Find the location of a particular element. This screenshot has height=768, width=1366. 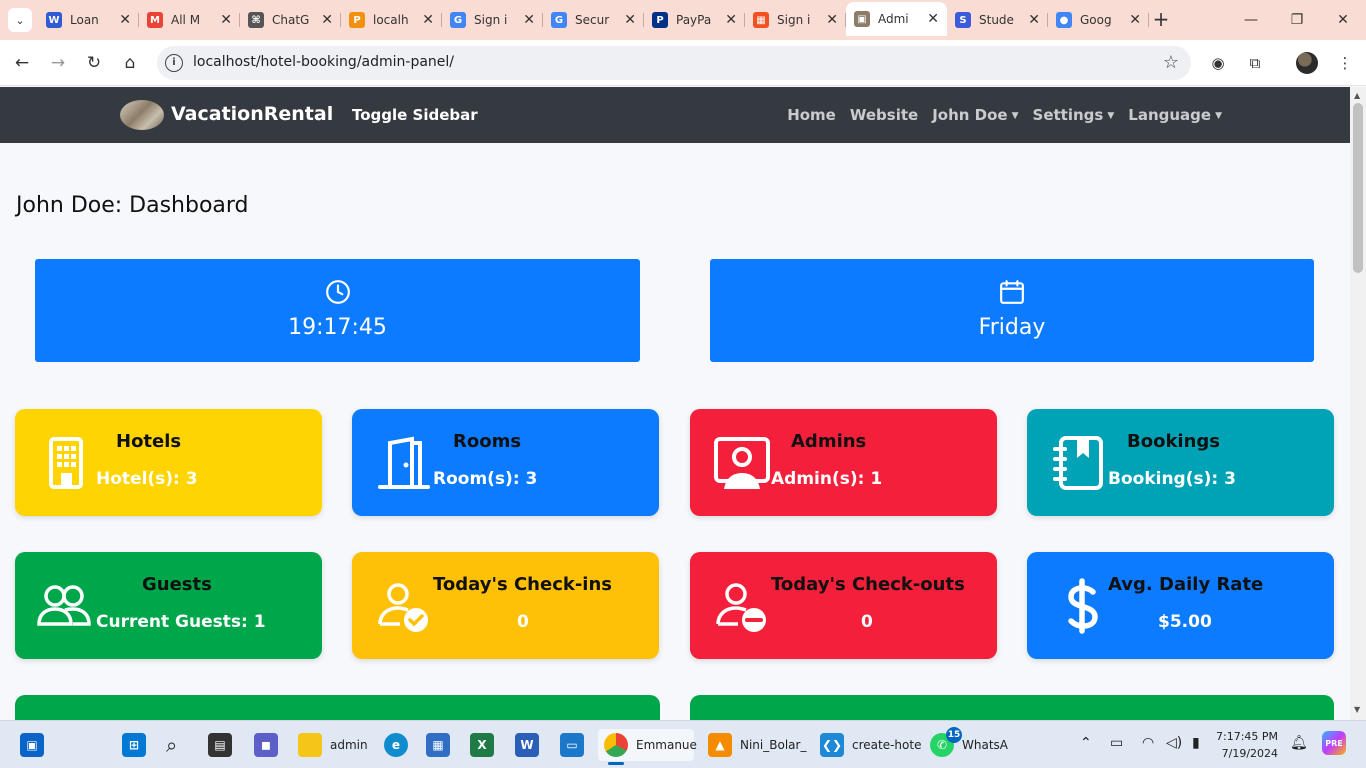

scroll-down-icon: ▼ is located at coordinates (1357, 709).